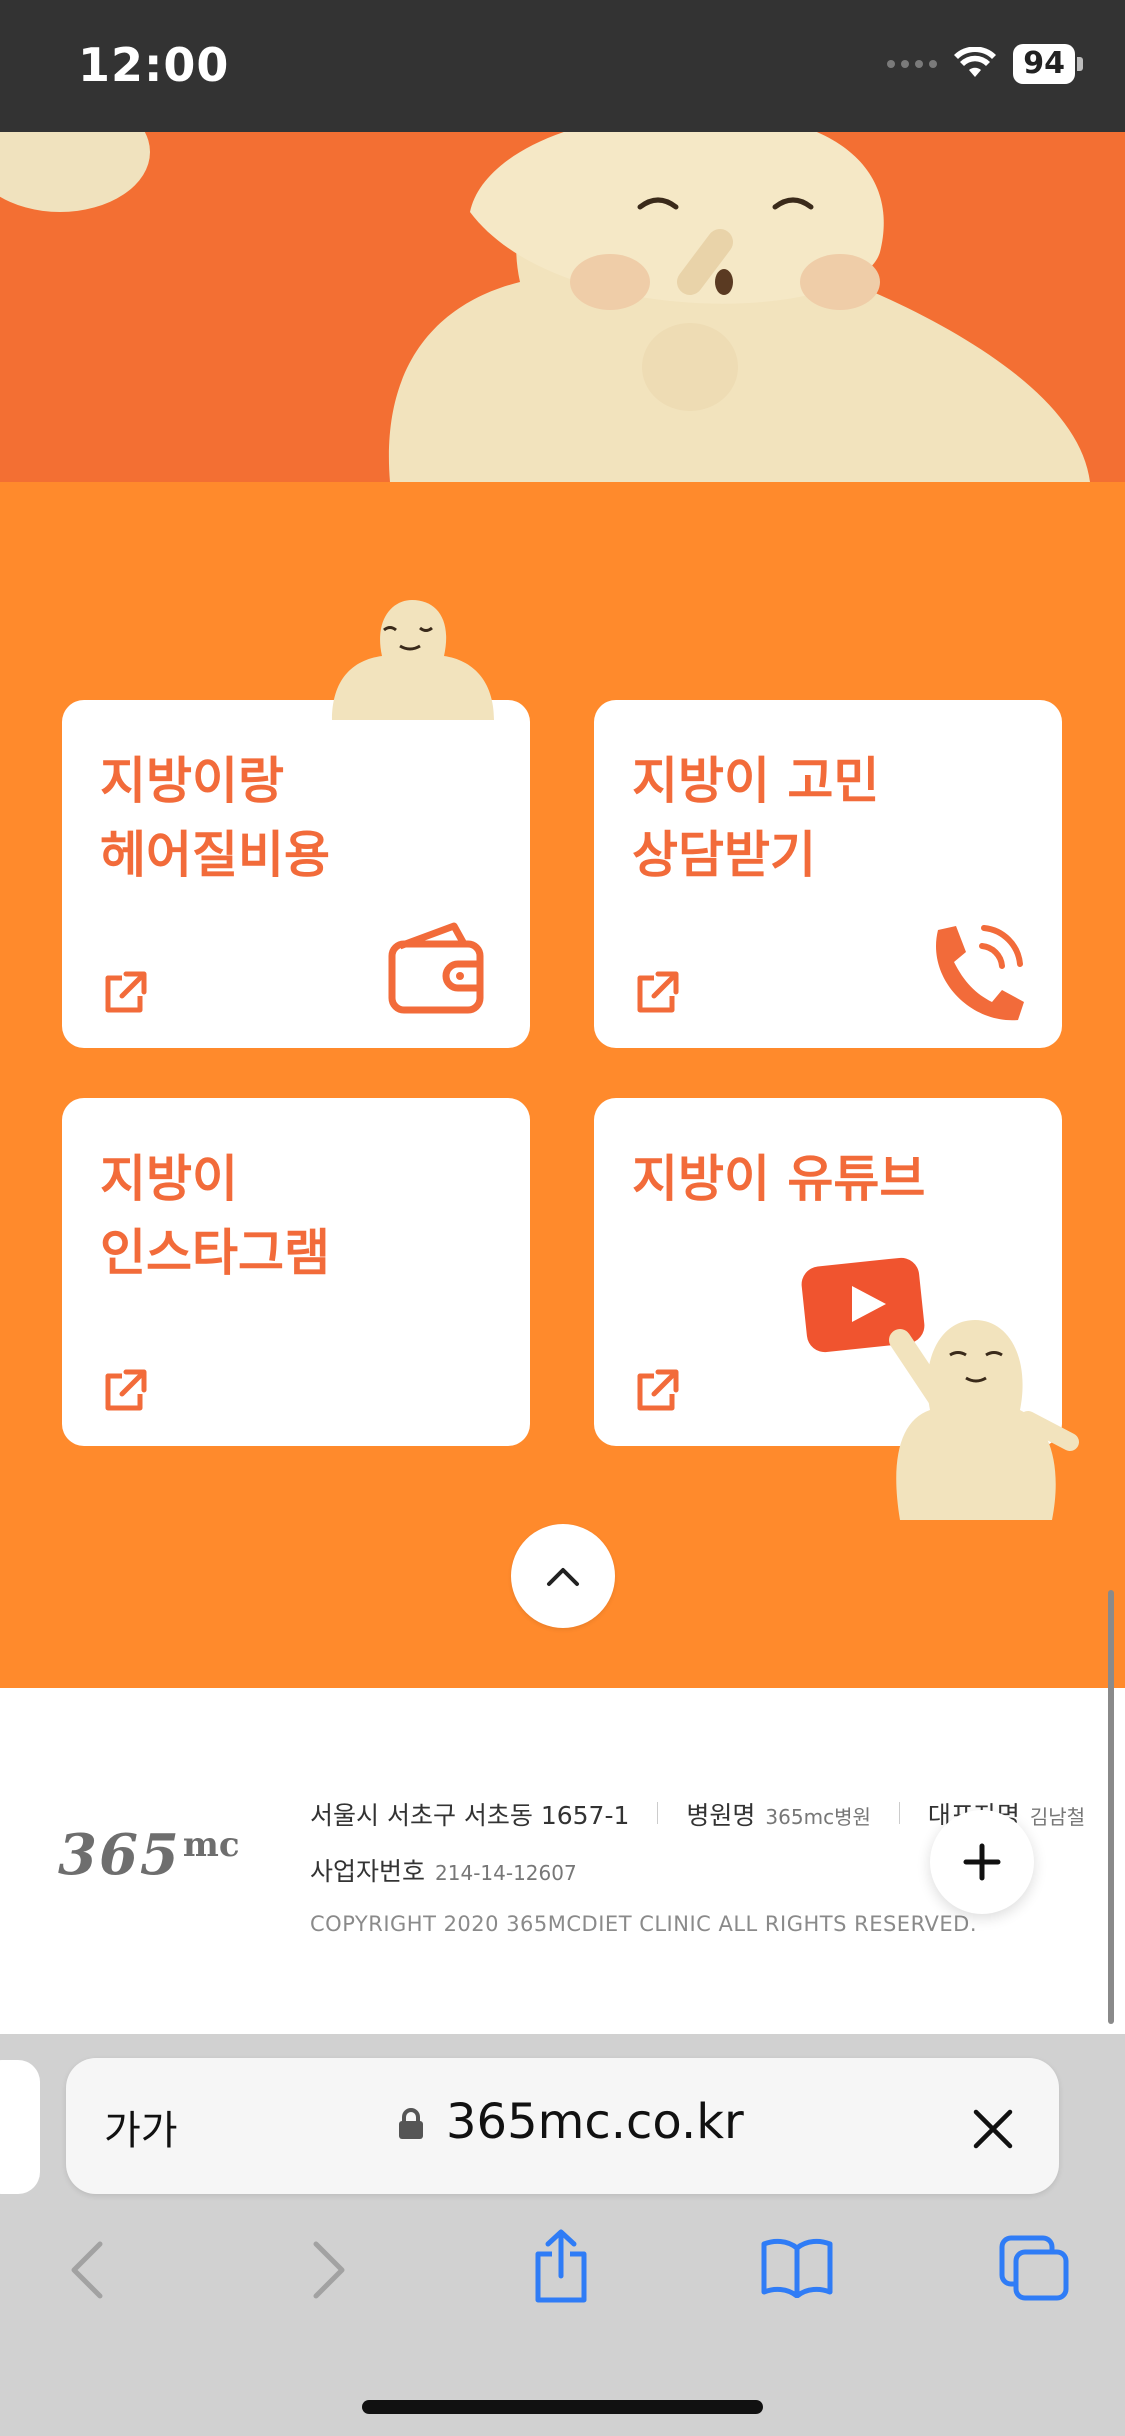  What do you see at coordinates (562, 66) in the screenshot?
I see `status-bar: 12:00 94` at bounding box center [562, 66].